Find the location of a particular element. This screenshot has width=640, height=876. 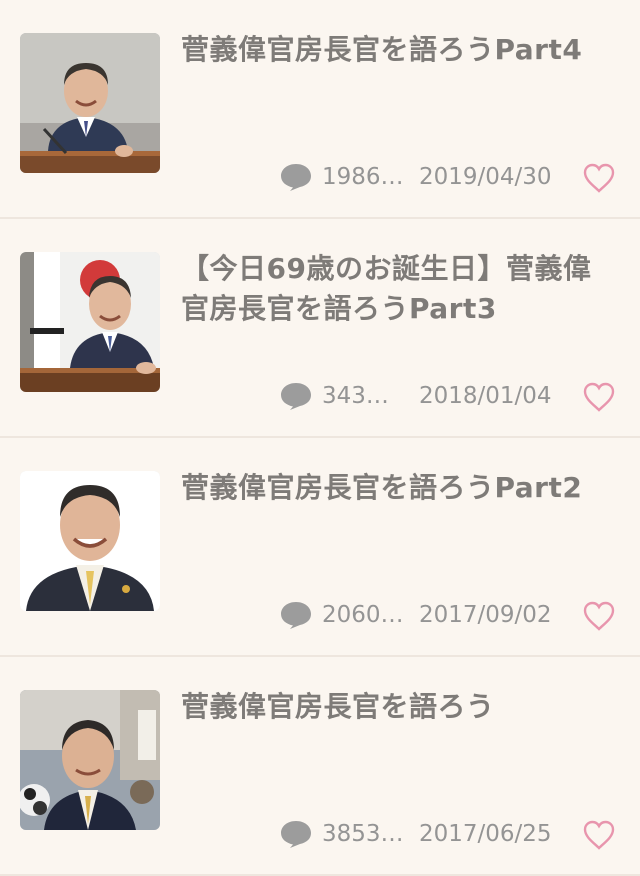

post-date: 2017/09/02 is located at coordinates (485, 615).